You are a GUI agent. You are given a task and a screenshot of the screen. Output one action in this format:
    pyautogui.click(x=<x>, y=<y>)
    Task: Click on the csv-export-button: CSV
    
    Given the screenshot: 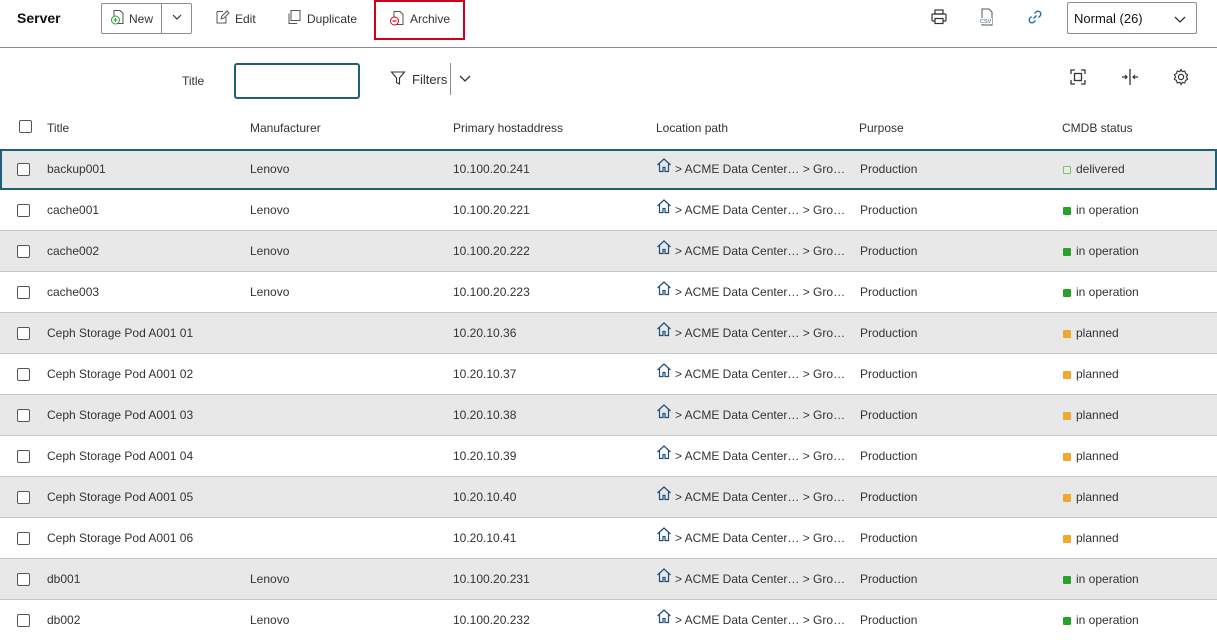 What is the action you would take?
    pyautogui.click(x=987, y=18)
    